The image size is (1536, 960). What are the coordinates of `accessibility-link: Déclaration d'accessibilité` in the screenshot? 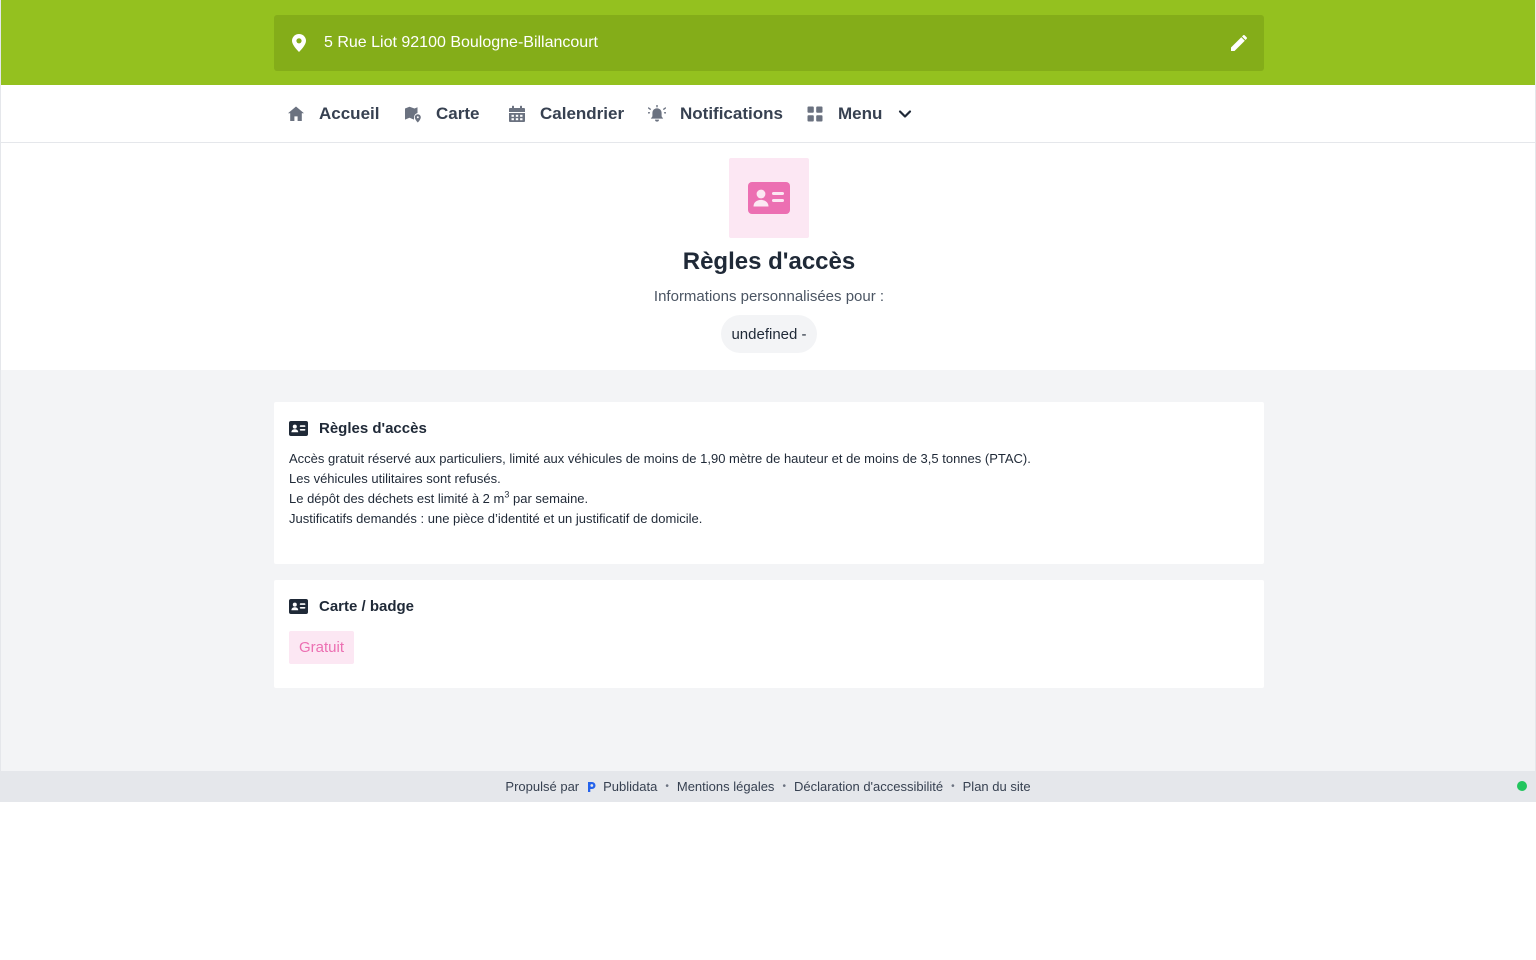 It's located at (868, 786).